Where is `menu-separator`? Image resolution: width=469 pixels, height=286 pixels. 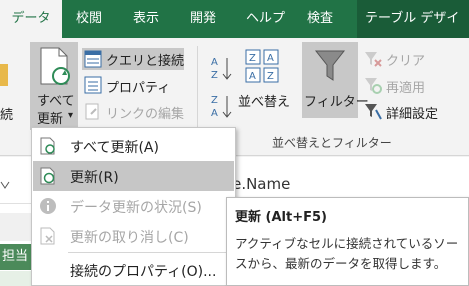 menu-separator is located at coordinates (150, 252).